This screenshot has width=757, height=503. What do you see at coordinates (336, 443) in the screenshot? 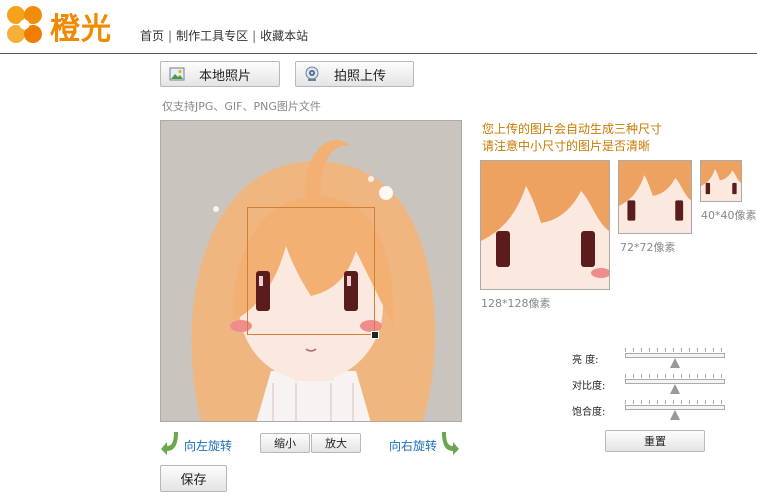
I see `enlarge-button: 放大` at bounding box center [336, 443].